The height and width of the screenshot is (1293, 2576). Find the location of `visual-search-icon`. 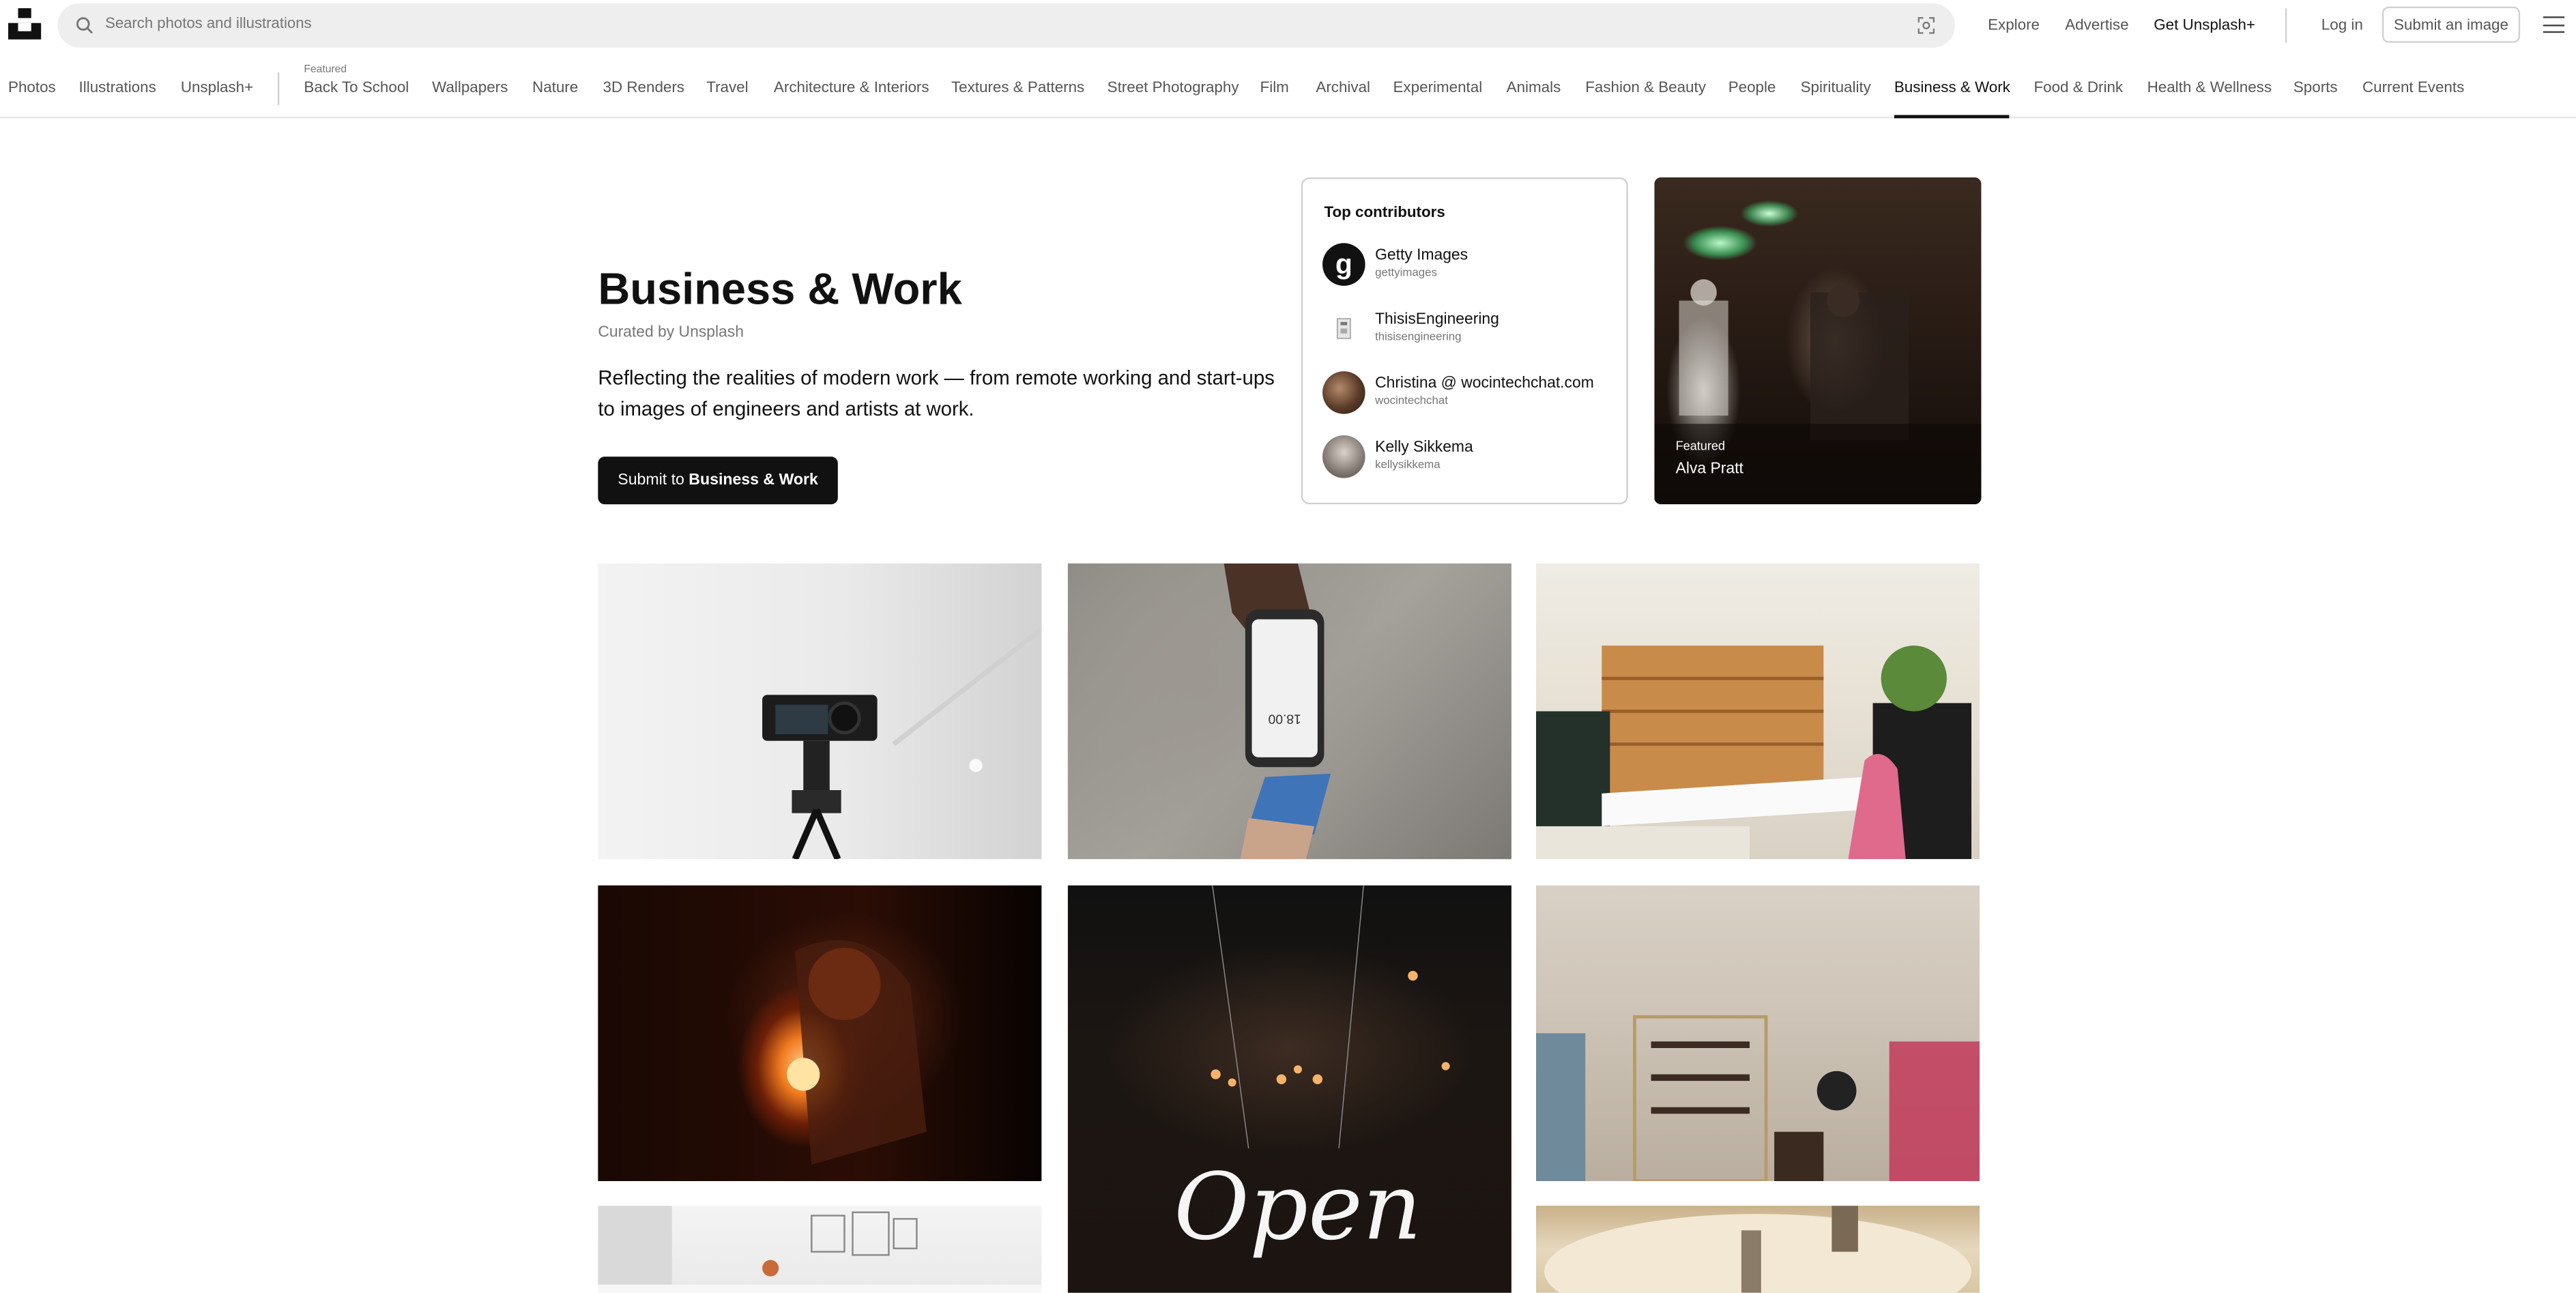

visual-search-icon is located at coordinates (1926, 25).